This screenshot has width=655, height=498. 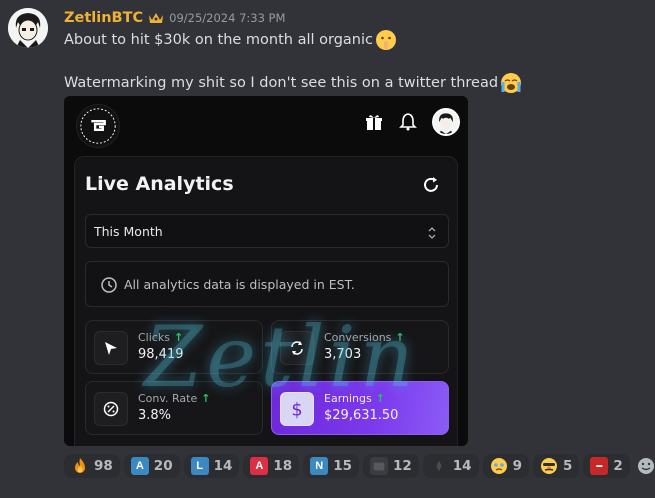 I want to click on conv-rate-label-wrap: Conv. Rate ↑, so click(x=174, y=398).